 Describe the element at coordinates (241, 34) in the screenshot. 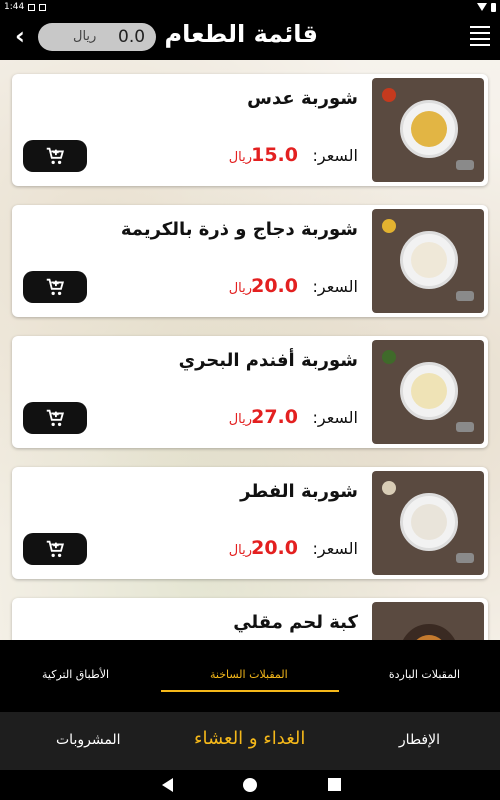

I see `page-title: قائمة الطعام` at that location.